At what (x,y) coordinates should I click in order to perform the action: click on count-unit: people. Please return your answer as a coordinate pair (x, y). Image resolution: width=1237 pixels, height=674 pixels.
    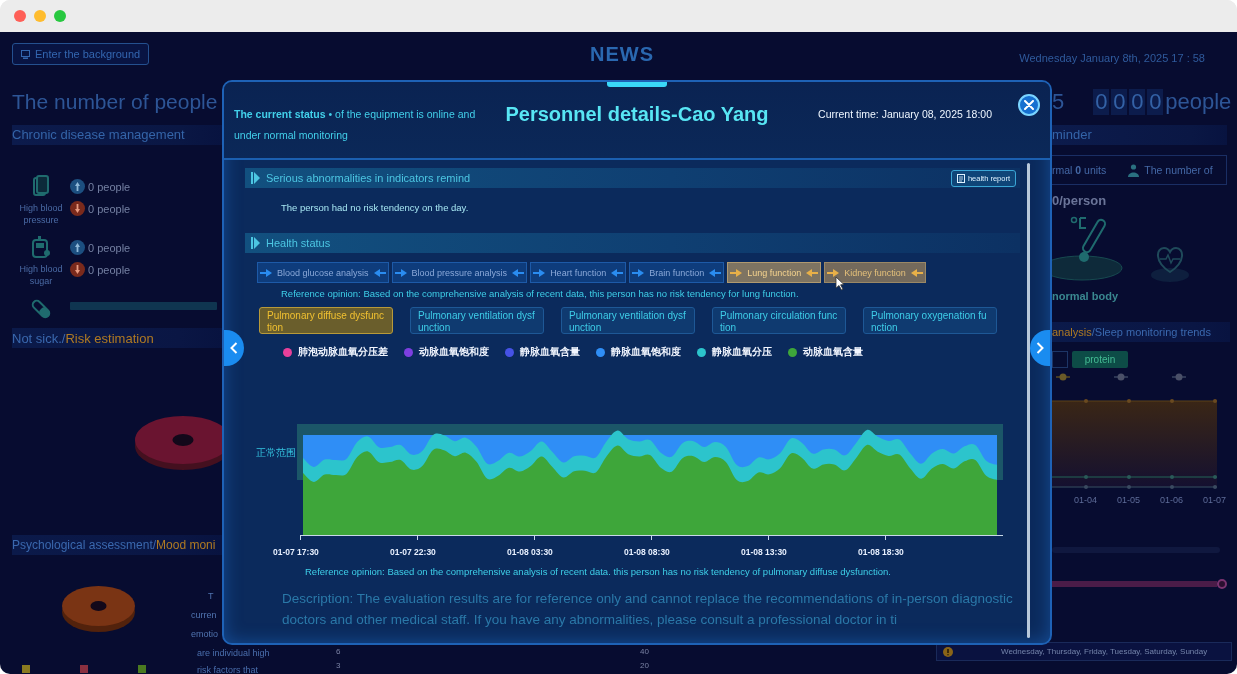
    Looking at the image, I should click on (1198, 102).